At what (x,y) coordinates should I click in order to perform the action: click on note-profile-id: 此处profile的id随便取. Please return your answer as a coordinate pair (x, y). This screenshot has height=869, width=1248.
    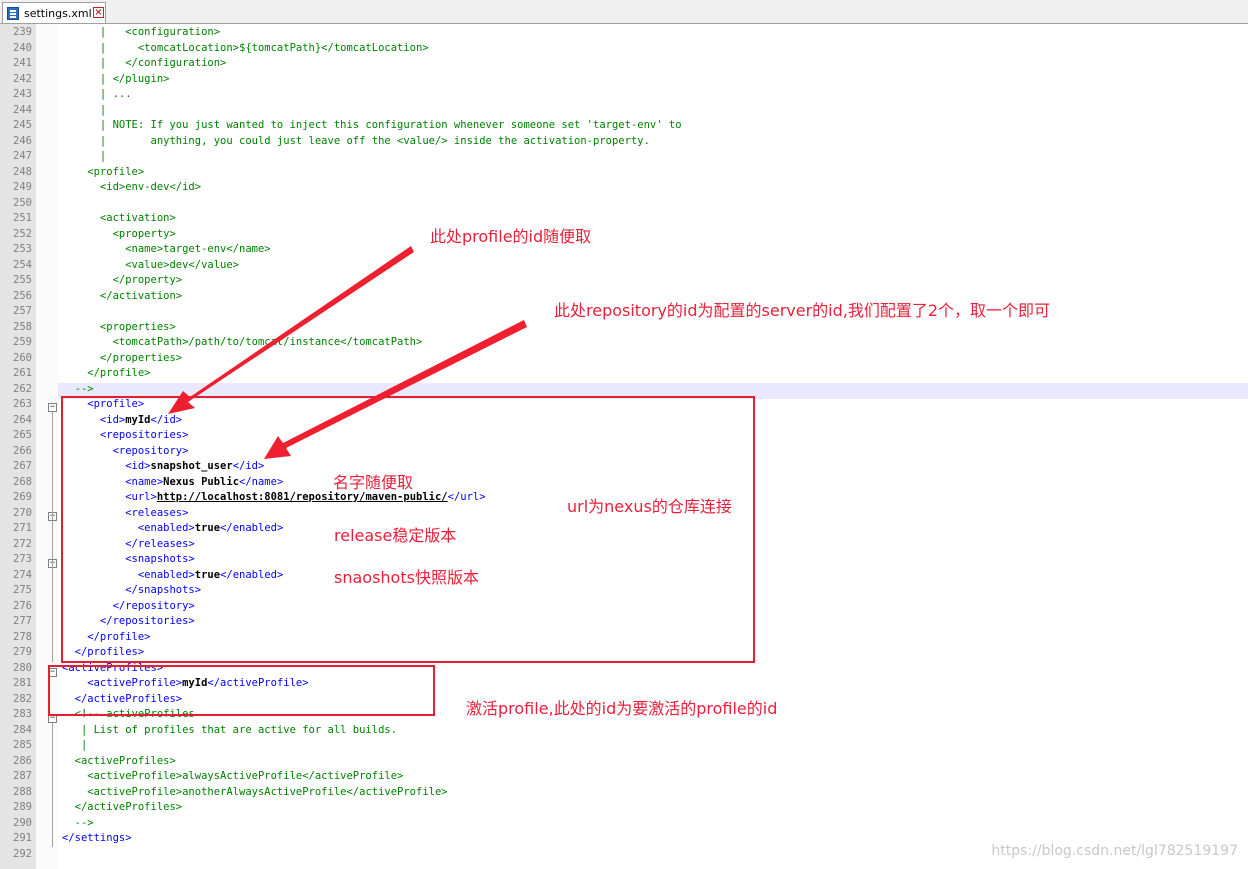
    Looking at the image, I should click on (511, 236).